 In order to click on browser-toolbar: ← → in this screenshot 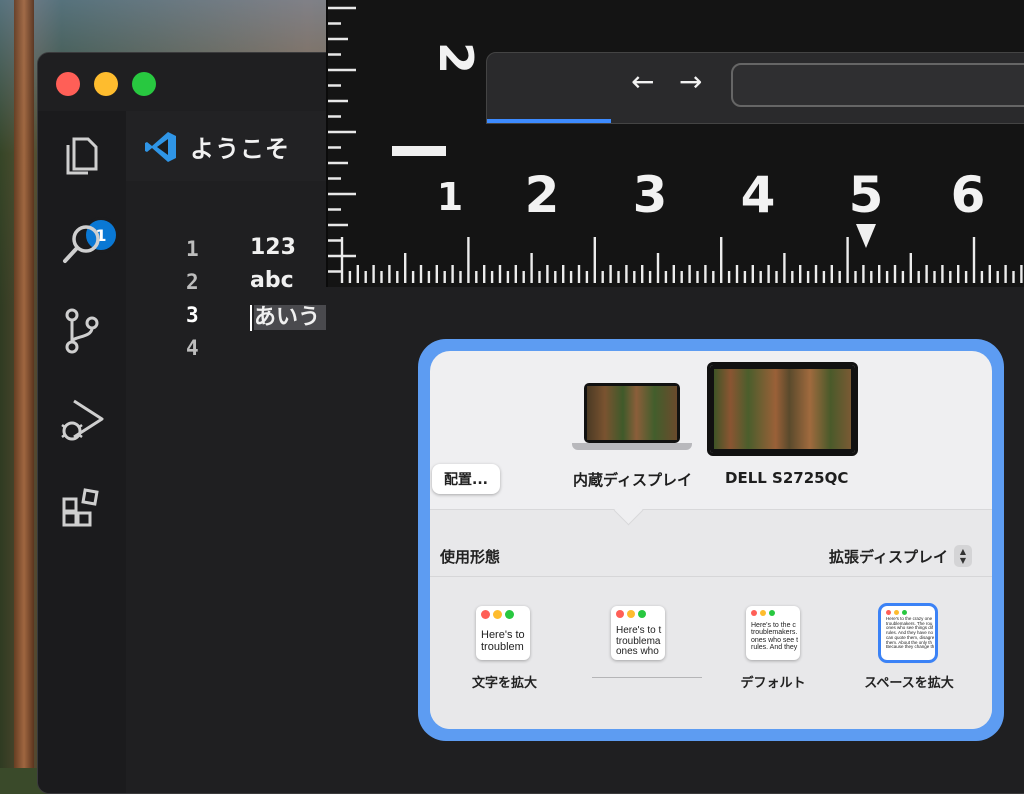, I will do `click(755, 88)`.